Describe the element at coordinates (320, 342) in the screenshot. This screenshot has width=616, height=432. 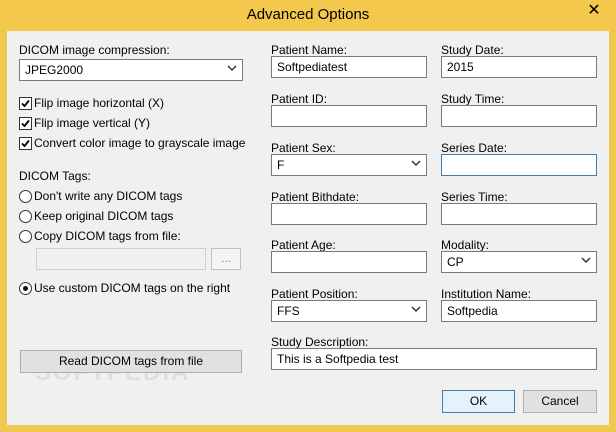
I see `study-description-label: Study Description:` at that location.